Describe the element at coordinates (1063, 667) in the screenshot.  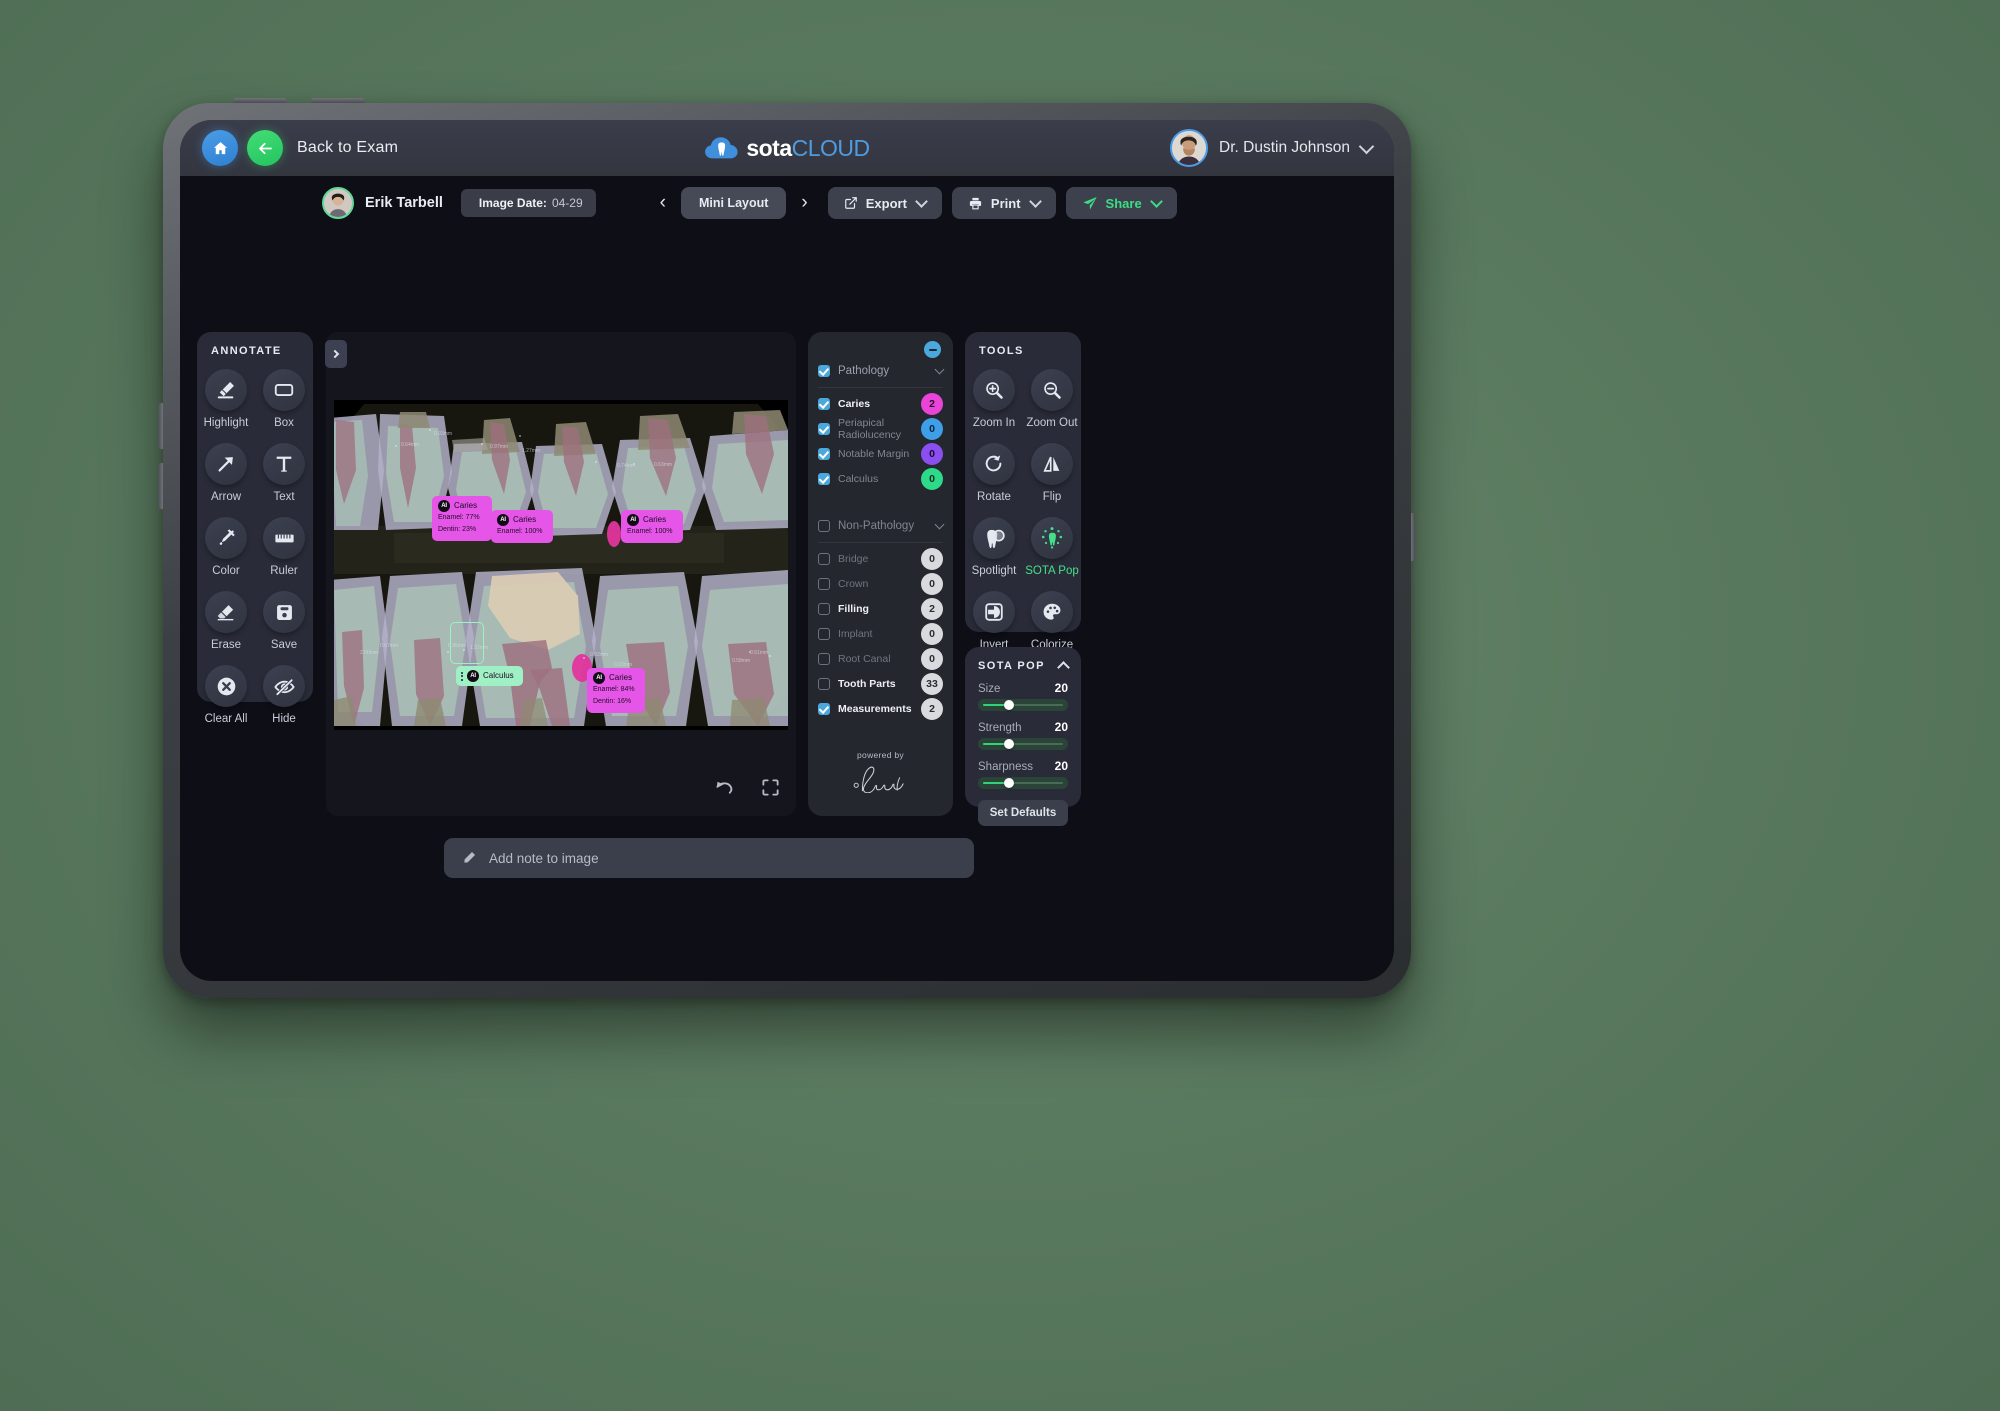
I see `chevron-up-icon` at that location.